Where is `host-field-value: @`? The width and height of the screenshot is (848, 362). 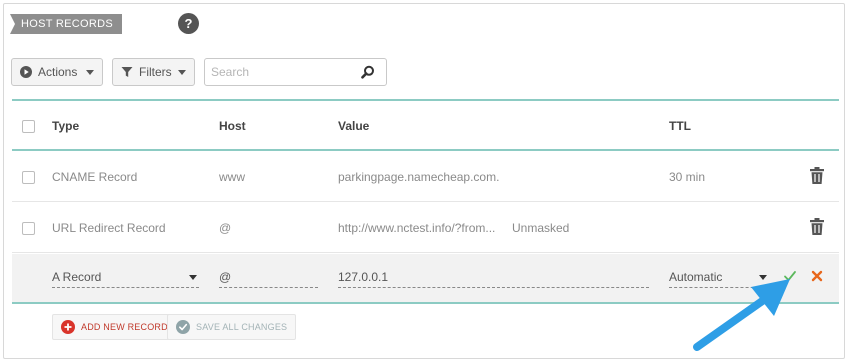 host-field-value: @ is located at coordinates (225, 277).